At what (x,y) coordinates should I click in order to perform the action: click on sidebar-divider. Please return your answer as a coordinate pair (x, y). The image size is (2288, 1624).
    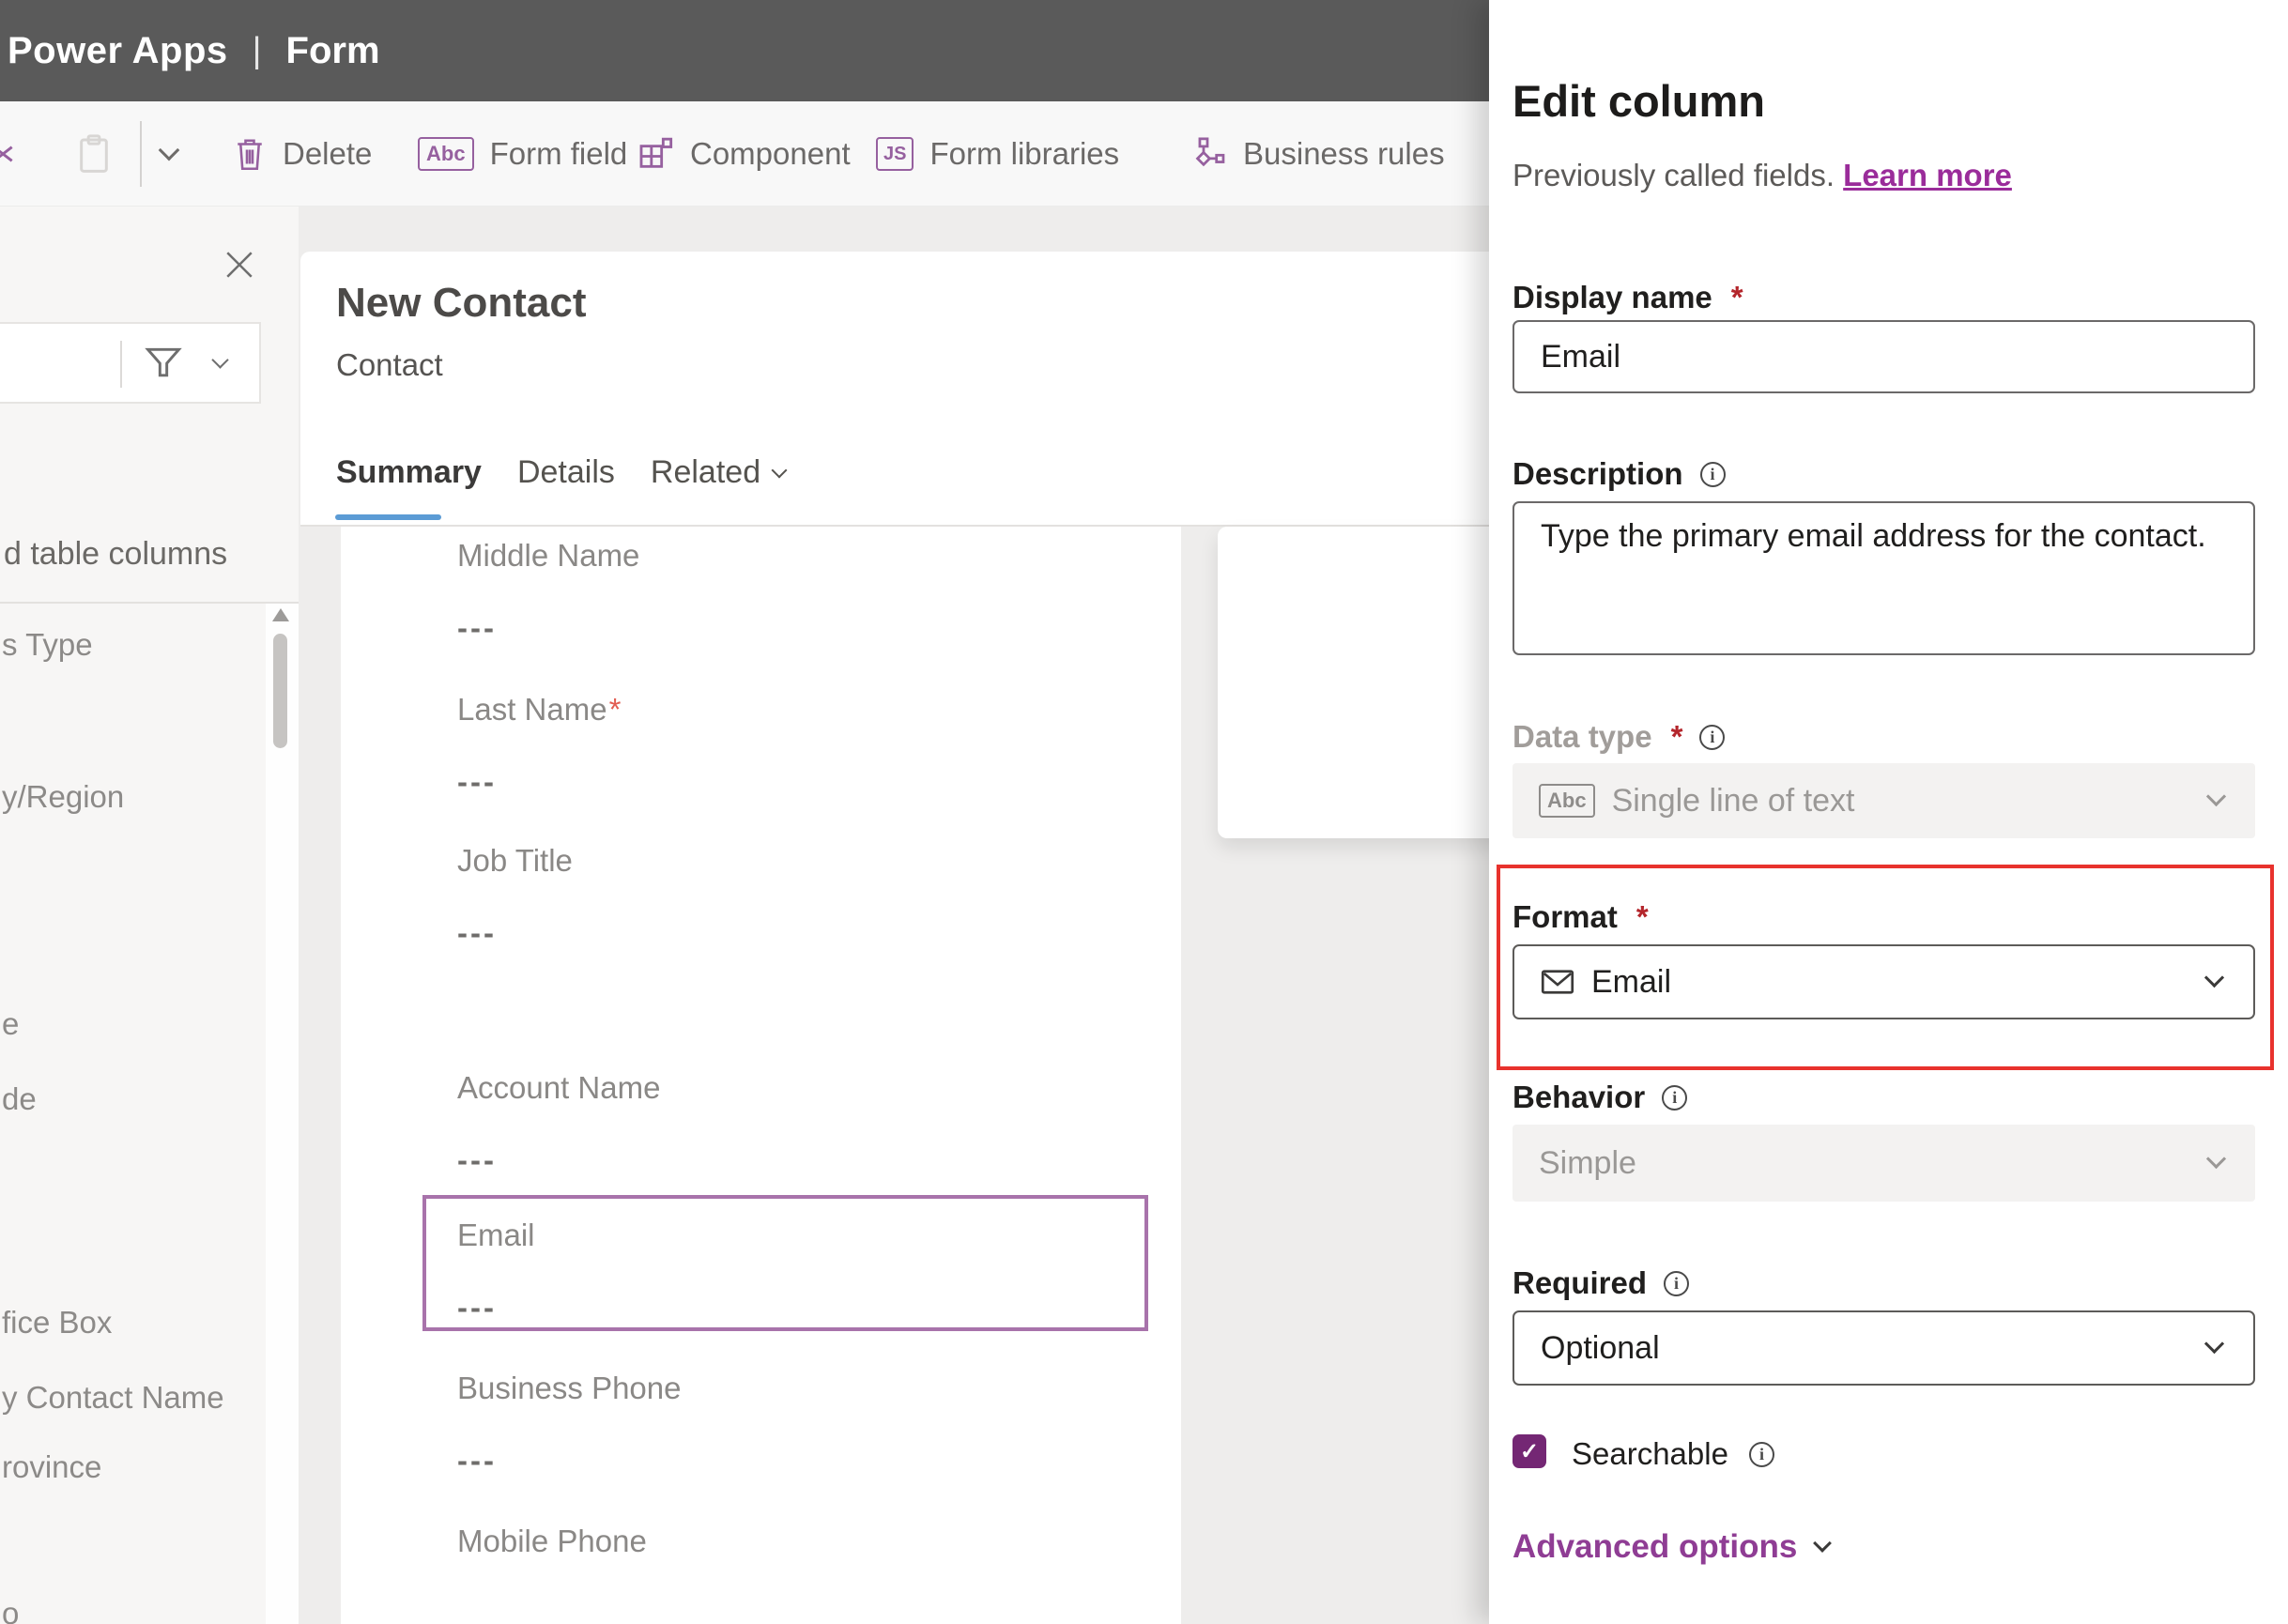
    Looking at the image, I should click on (149, 603).